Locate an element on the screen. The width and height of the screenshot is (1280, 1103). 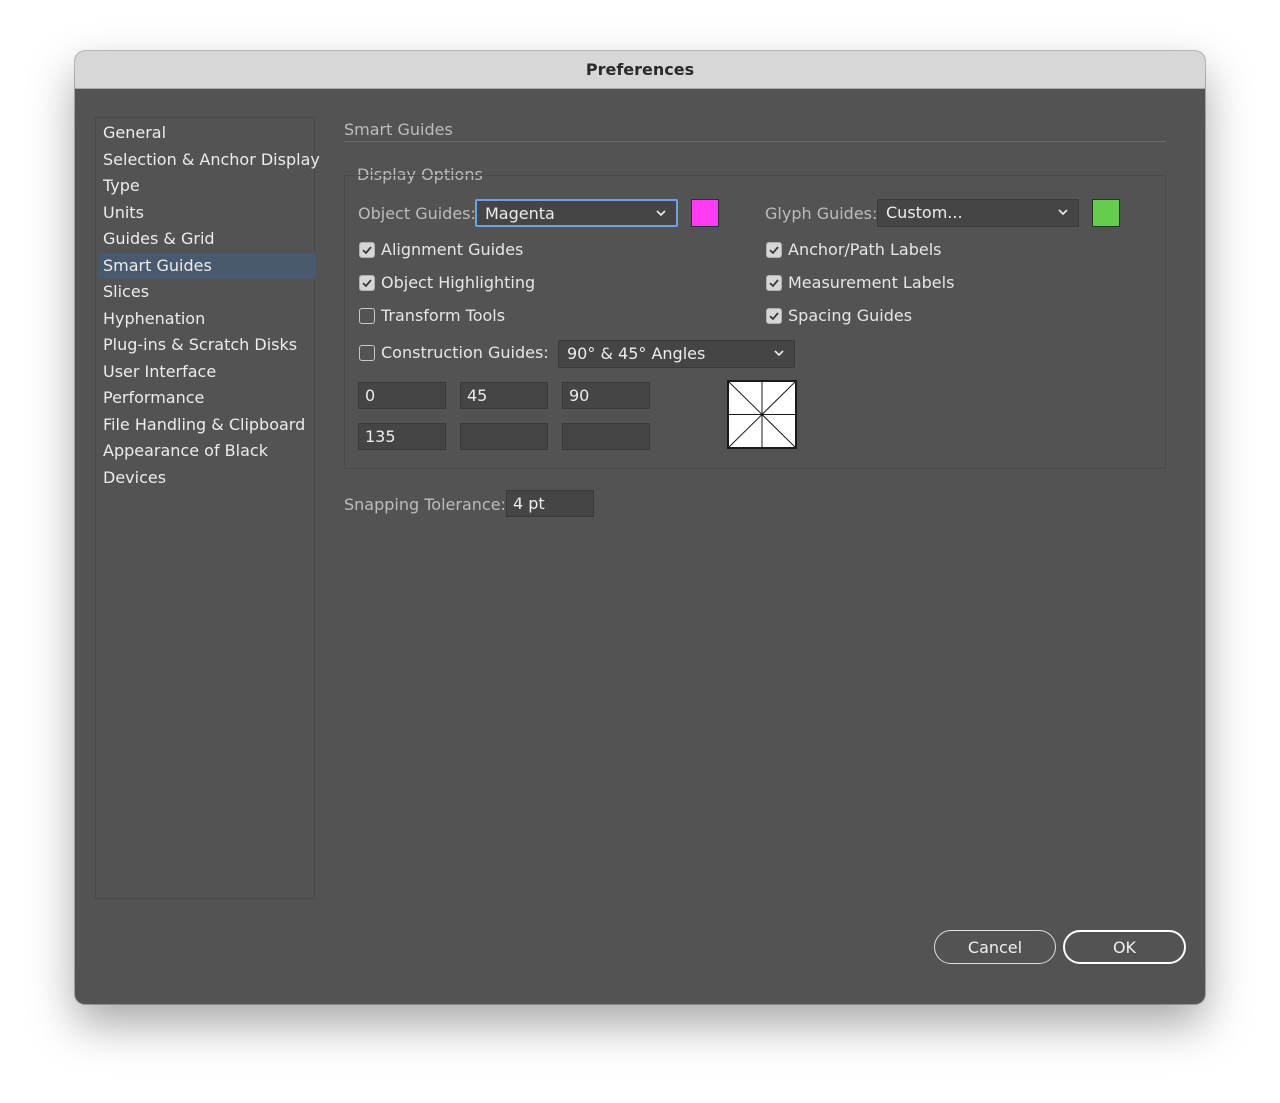
construction-guides-value: 90° & 45° Angles is located at coordinates (636, 353).